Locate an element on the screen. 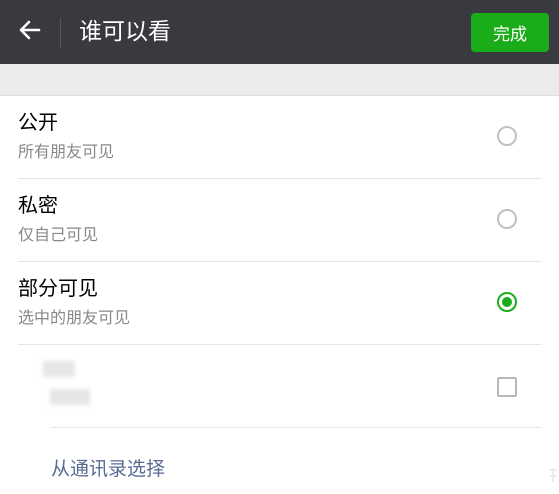 The width and height of the screenshot is (559, 494). option-description: 仅自己可见 is located at coordinates (58, 234).